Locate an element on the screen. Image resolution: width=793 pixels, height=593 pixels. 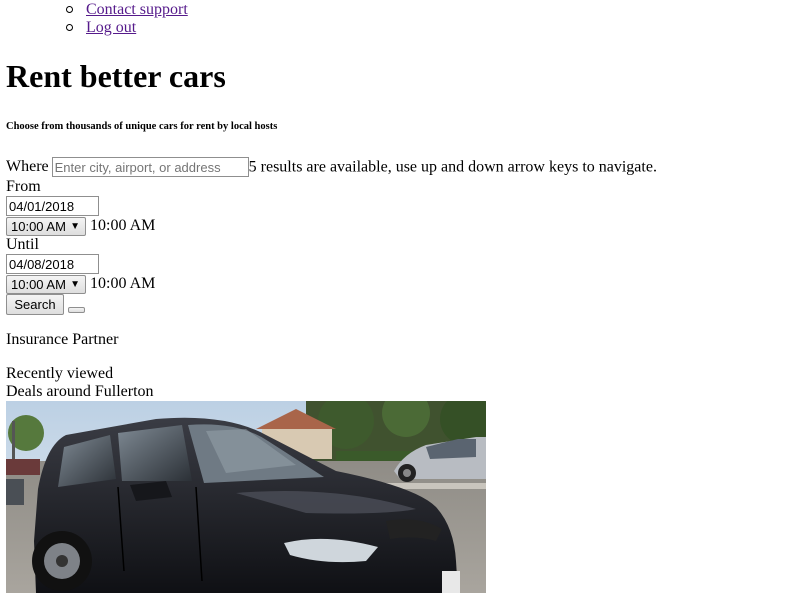
contact-support-link: Contact support is located at coordinates (137, 10).